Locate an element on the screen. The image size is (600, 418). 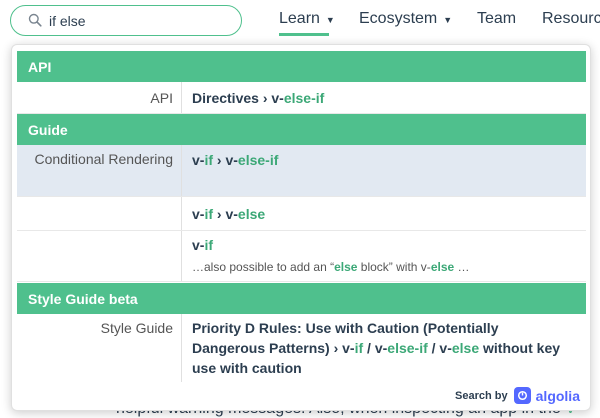
category-label: API is located at coordinates (40, 66).